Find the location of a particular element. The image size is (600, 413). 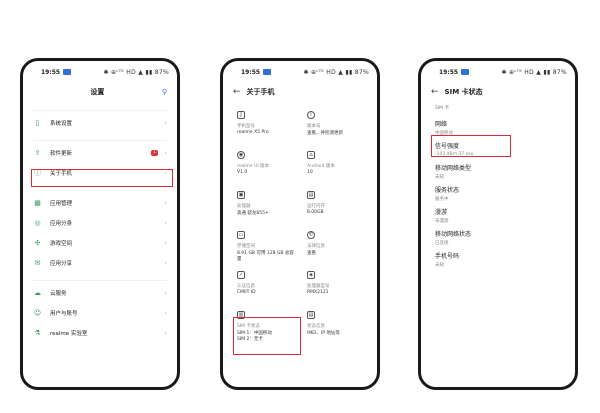

cell-value: RMX2121 is located at coordinates (318, 292).